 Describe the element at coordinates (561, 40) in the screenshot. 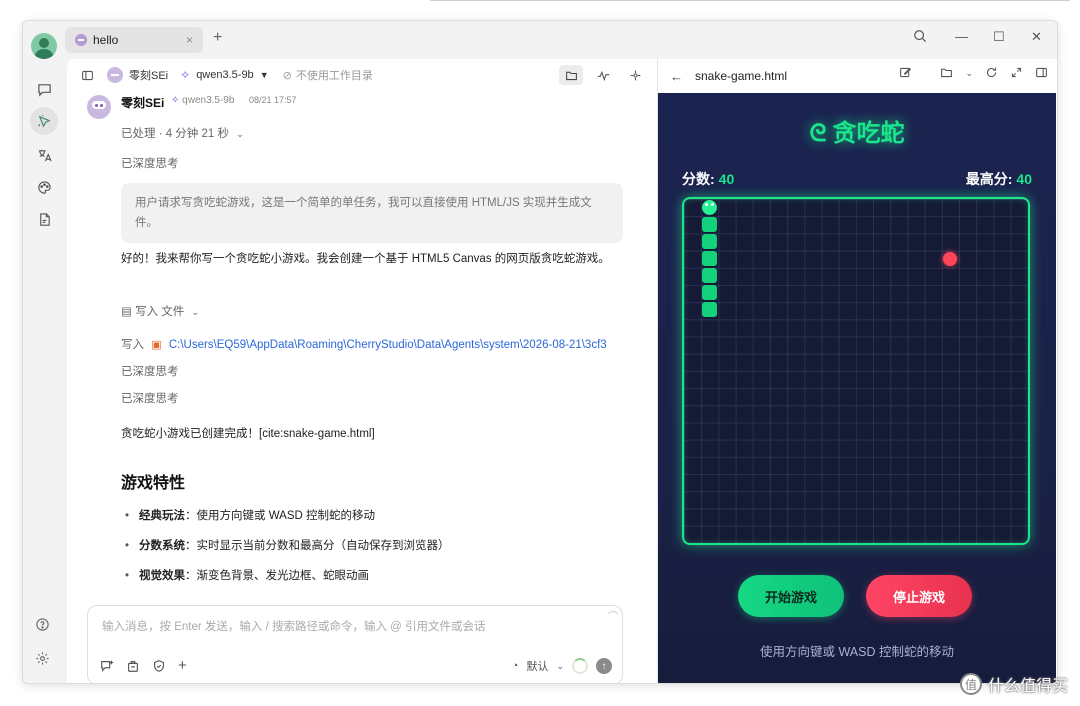

I see `tab-bar: hello × + — ☐ ✕` at that location.